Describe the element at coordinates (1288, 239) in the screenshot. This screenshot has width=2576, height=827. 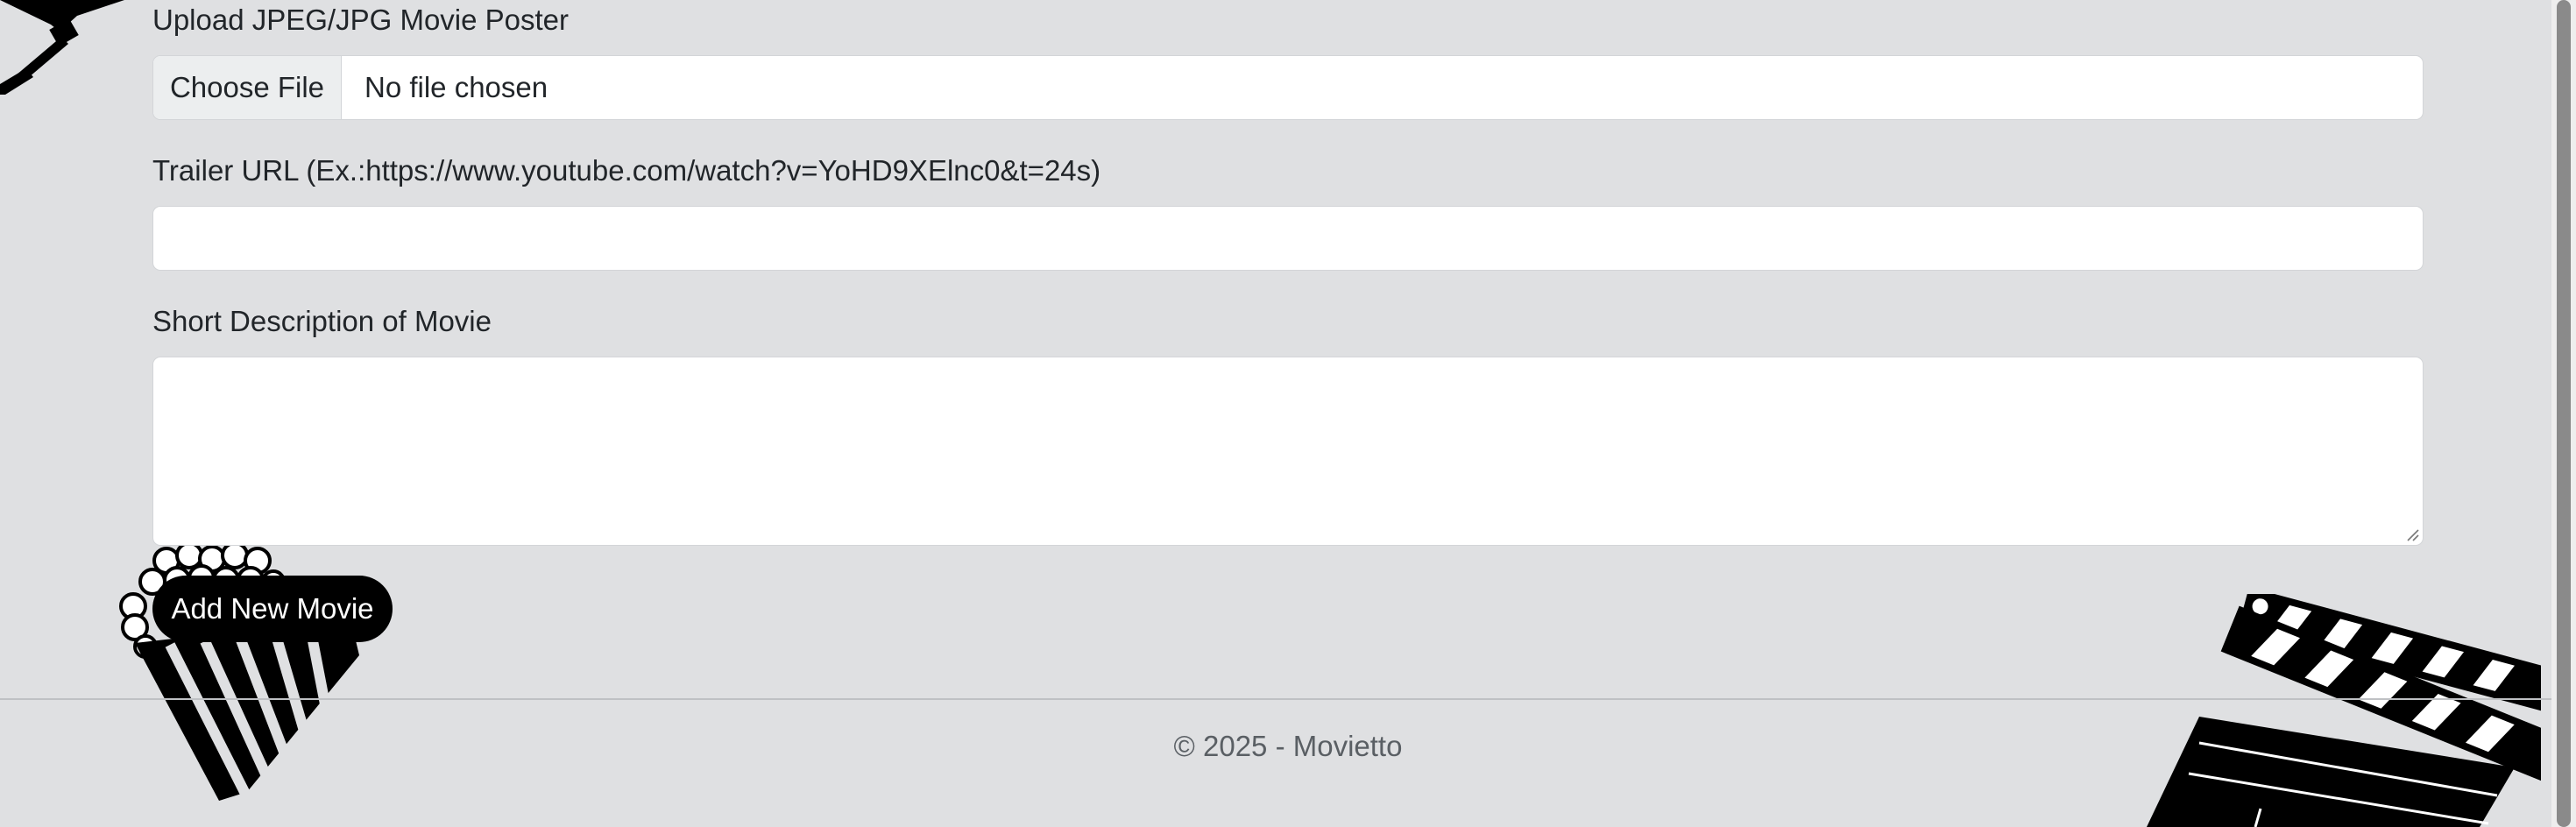
I see `trailer-url-input` at that location.